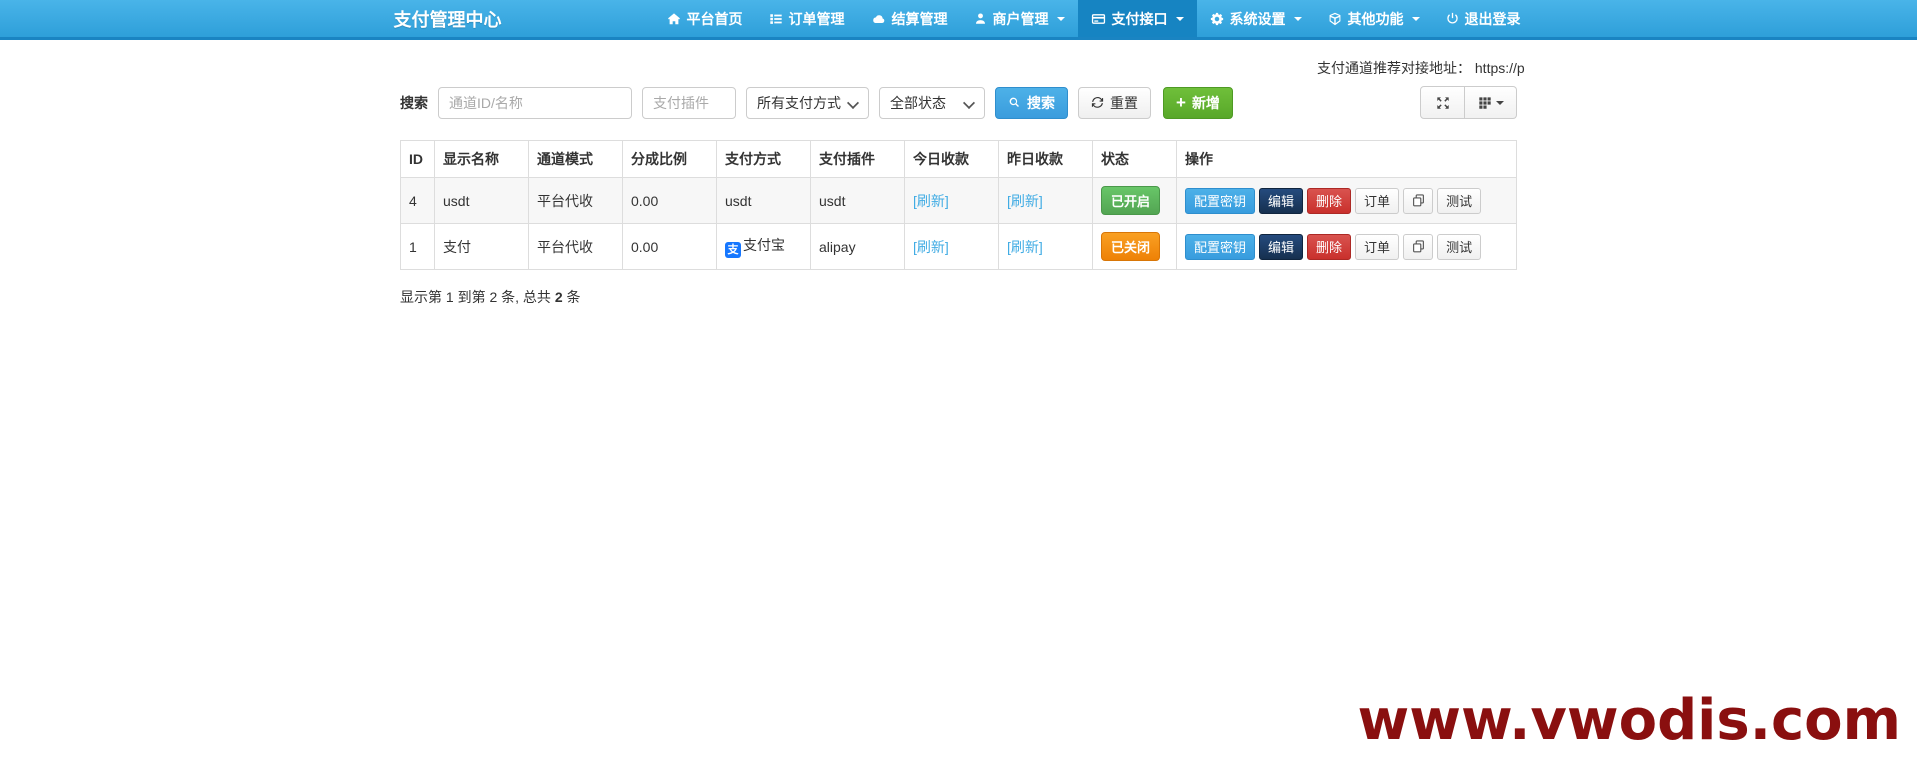 This screenshot has width=1917, height=763. Describe the element at coordinates (669, 159) in the screenshot. I see `col-header-split-ratio: 分成比例` at that location.